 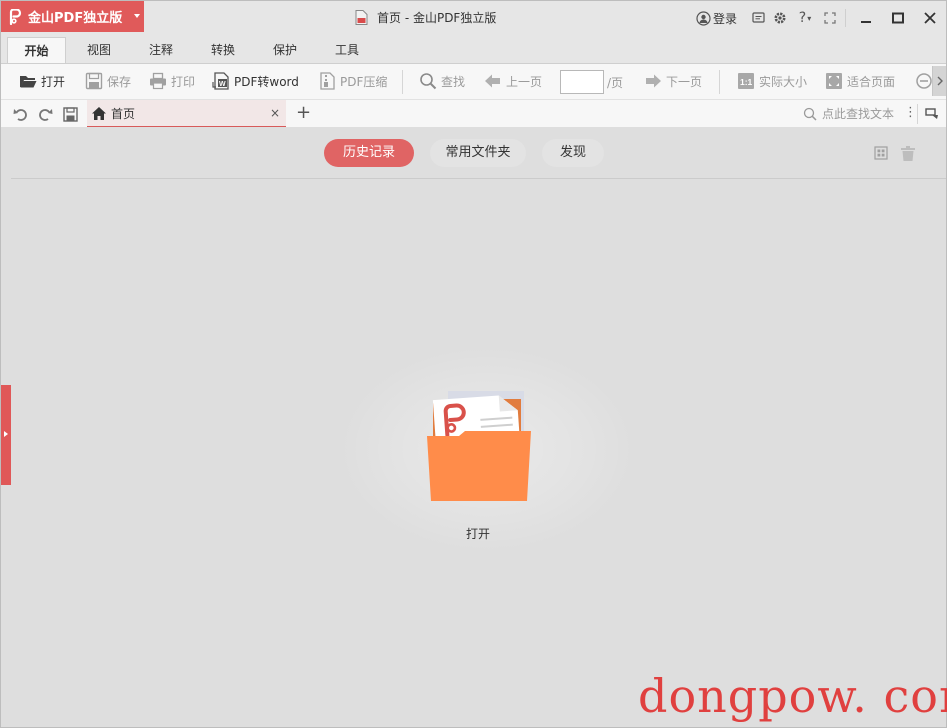 I want to click on user-icon, so click(x=703, y=18).